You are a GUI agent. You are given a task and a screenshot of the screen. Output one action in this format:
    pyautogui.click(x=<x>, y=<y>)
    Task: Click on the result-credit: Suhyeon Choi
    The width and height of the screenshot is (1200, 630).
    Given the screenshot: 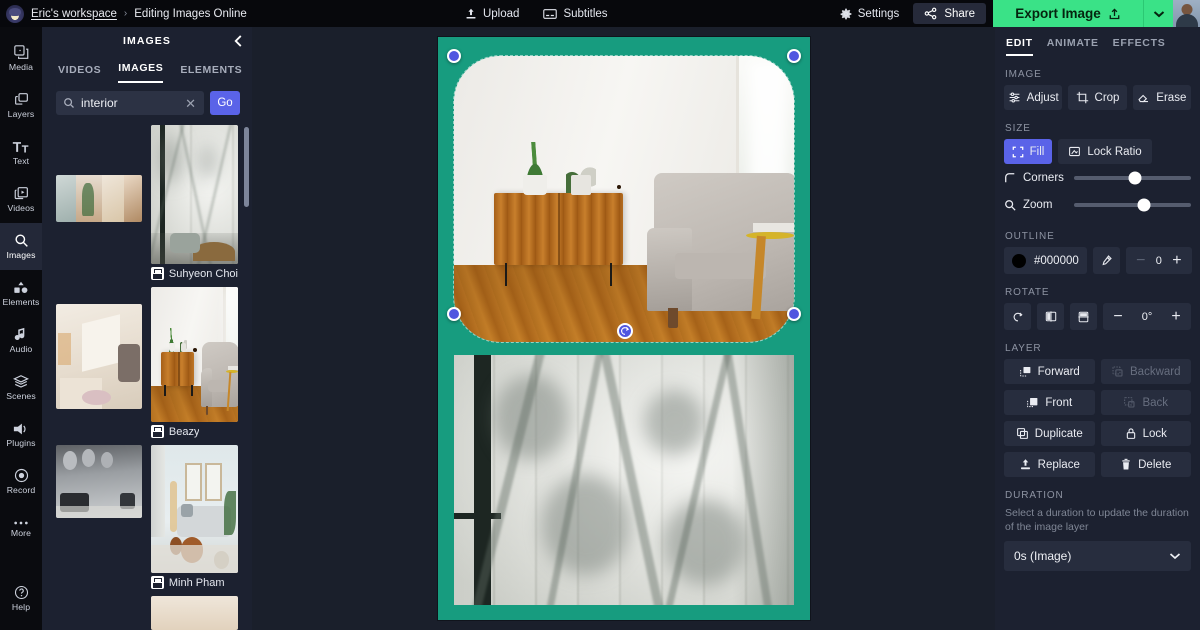 What is the action you would take?
    pyautogui.click(x=194, y=275)
    